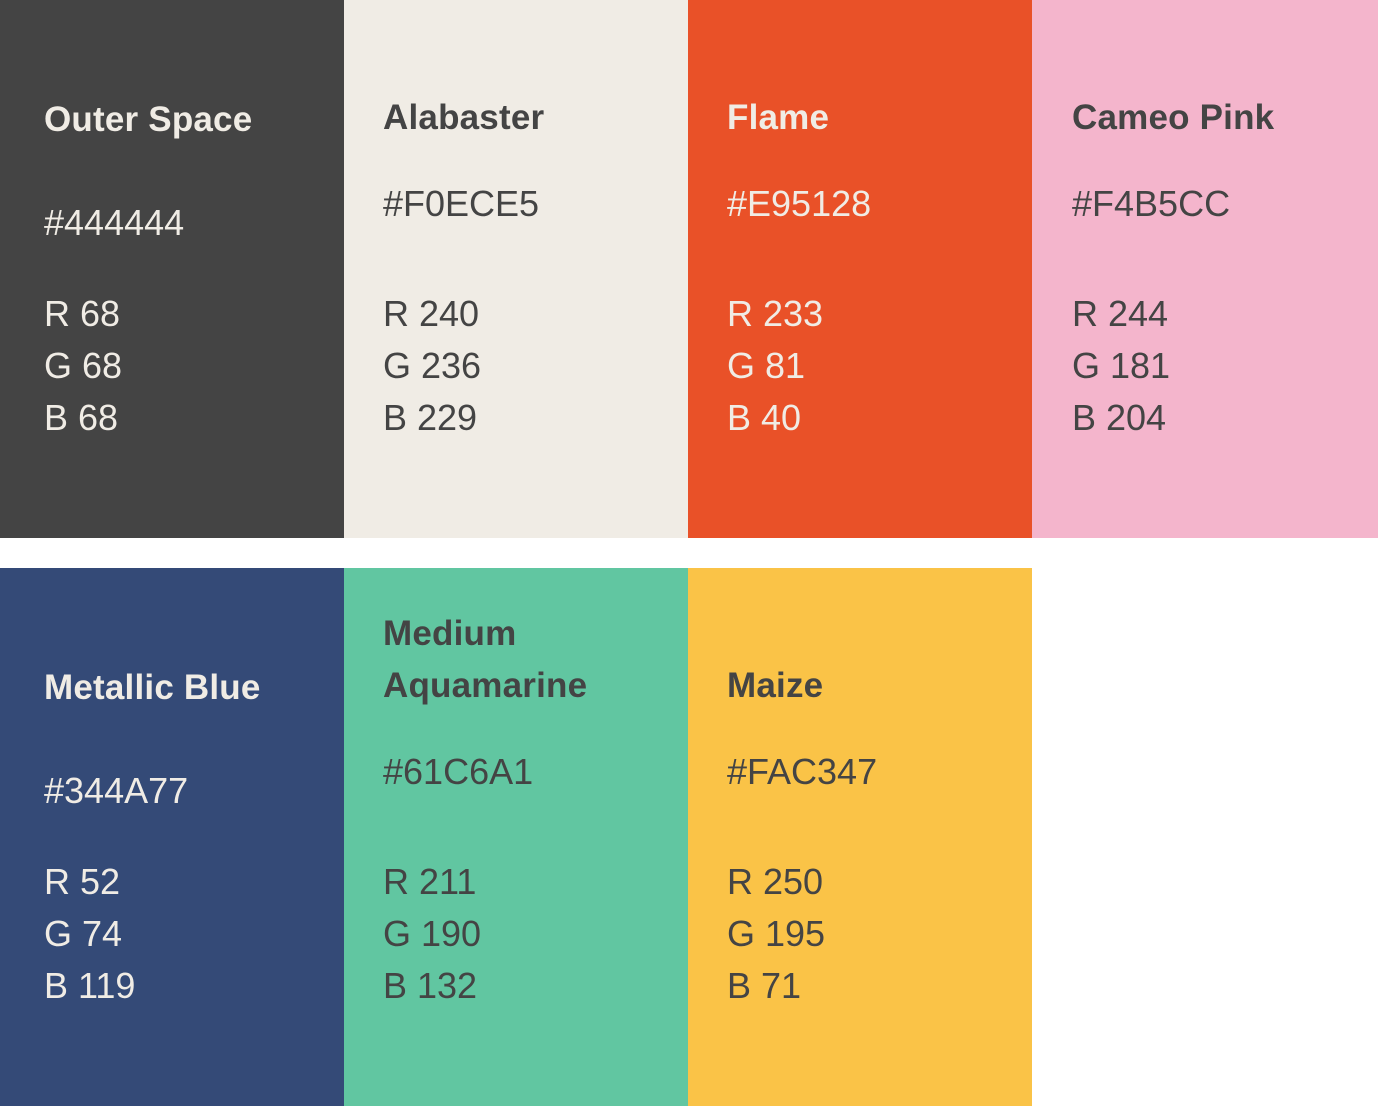 The width and height of the screenshot is (1378, 1106). I want to click on swatch-green-value: G 68, so click(83, 365).